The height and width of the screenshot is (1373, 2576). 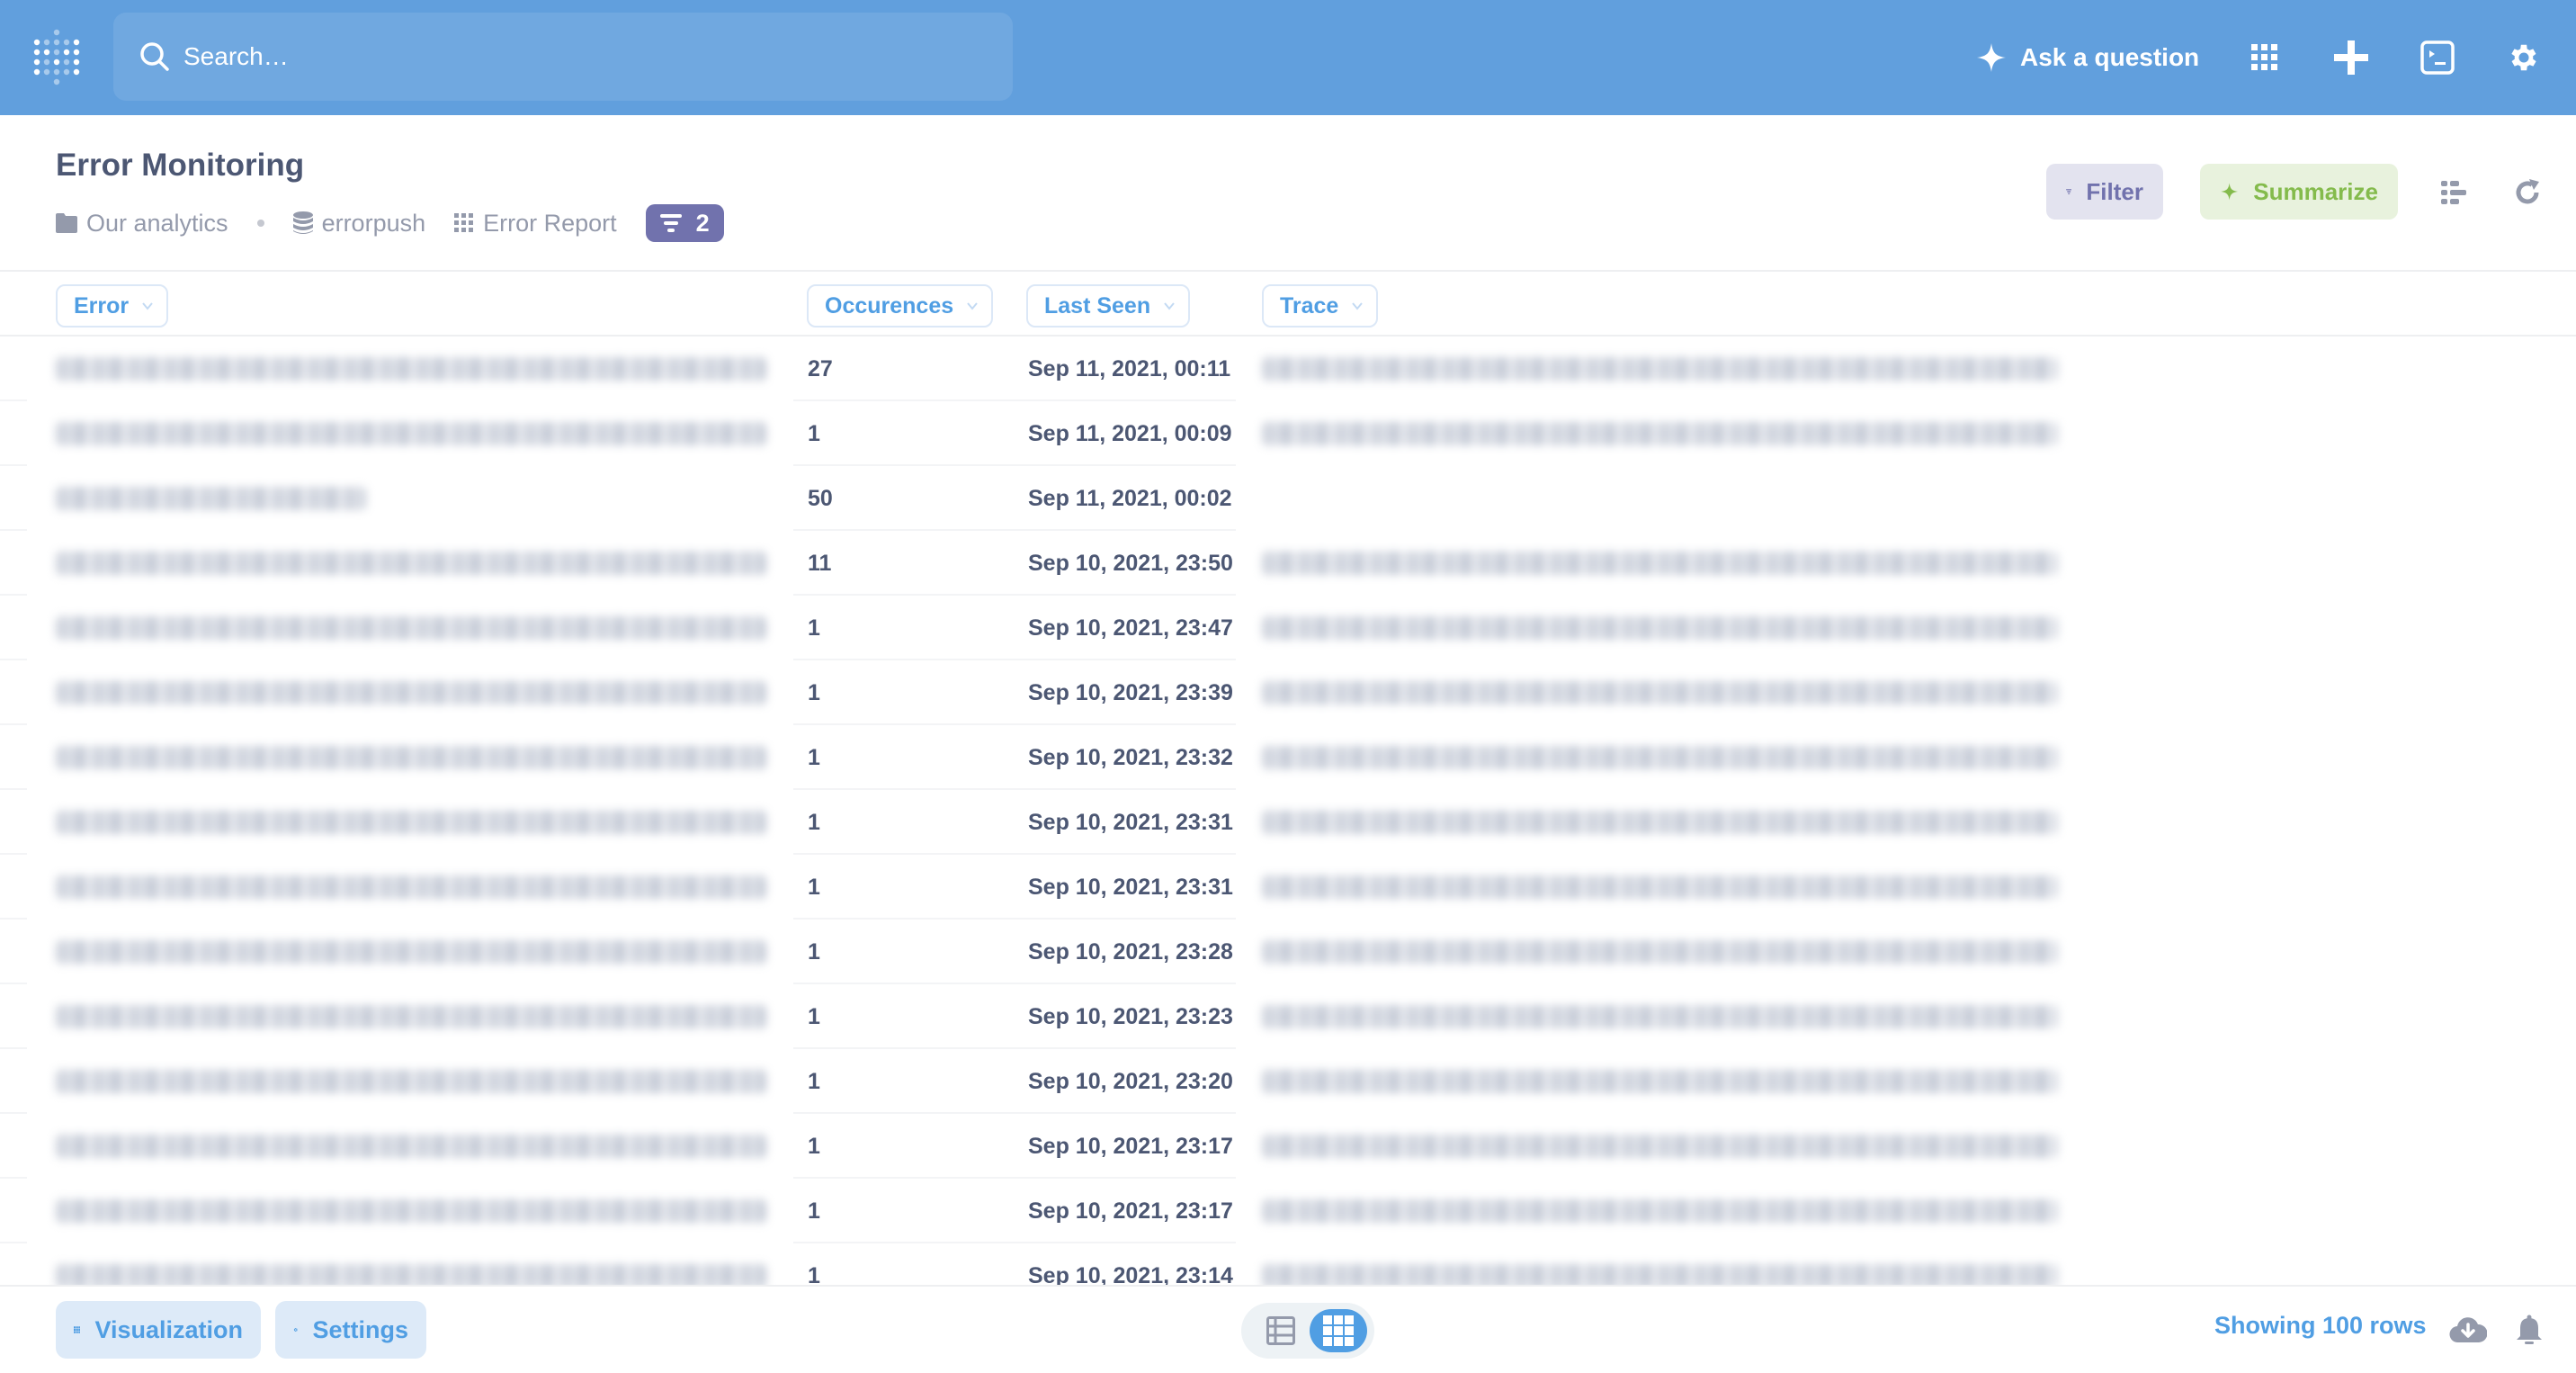 I want to click on cell-last-seen: Sep 10, 2021, 23:14, so click(x=1130, y=1264).